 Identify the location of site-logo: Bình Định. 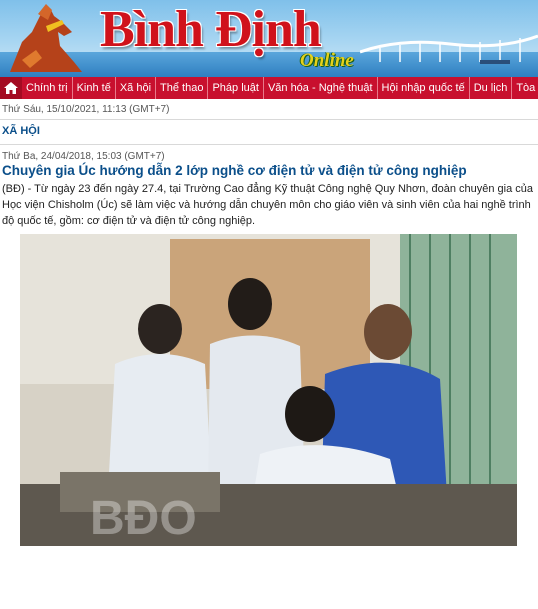
(211, 29).